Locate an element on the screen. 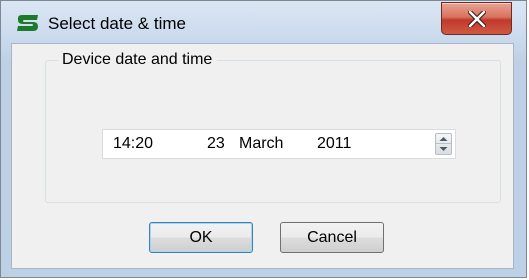 This screenshot has height=280, width=529. day-segment: 23 is located at coordinates (216, 144).